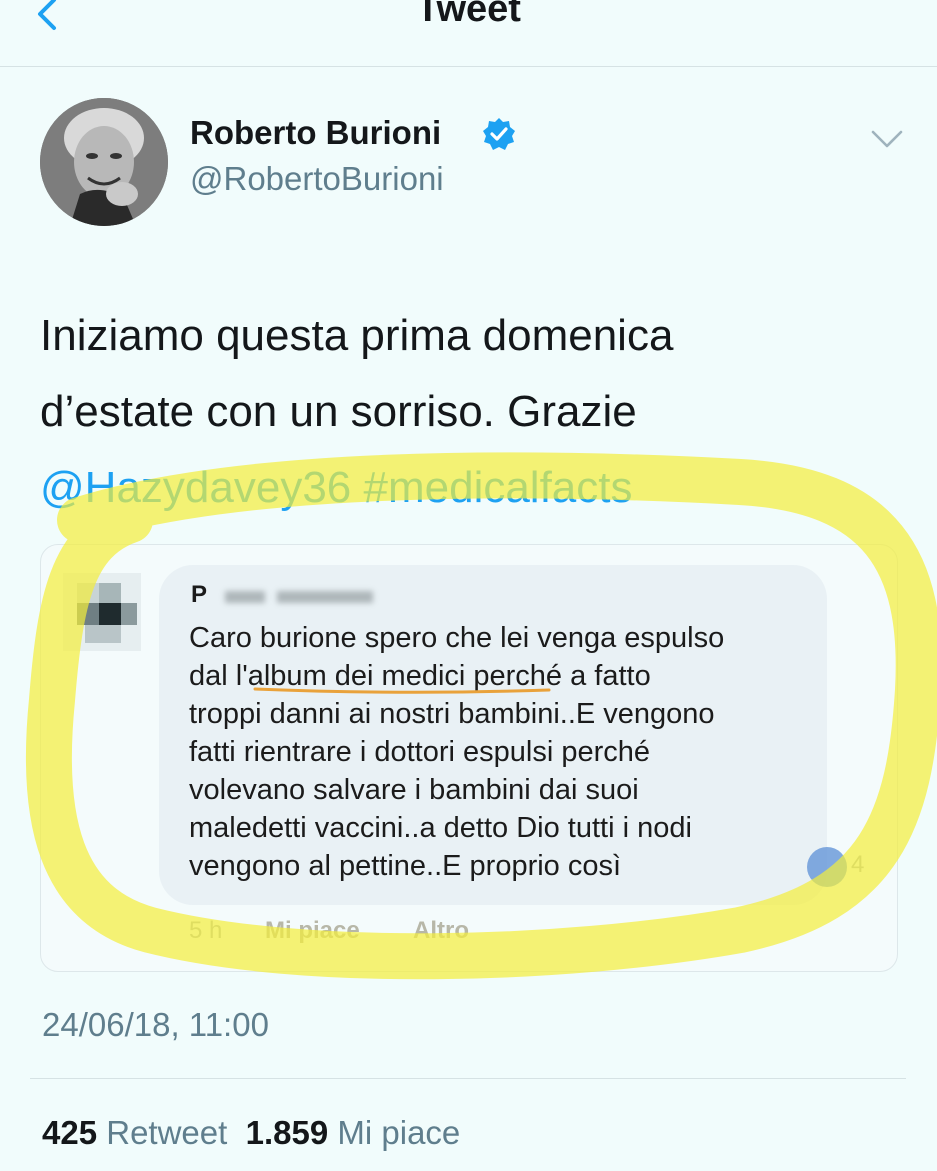 The width and height of the screenshot is (937, 1171). What do you see at coordinates (887, 139) in the screenshot?
I see `chevron-down-icon` at bounding box center [887, 139].